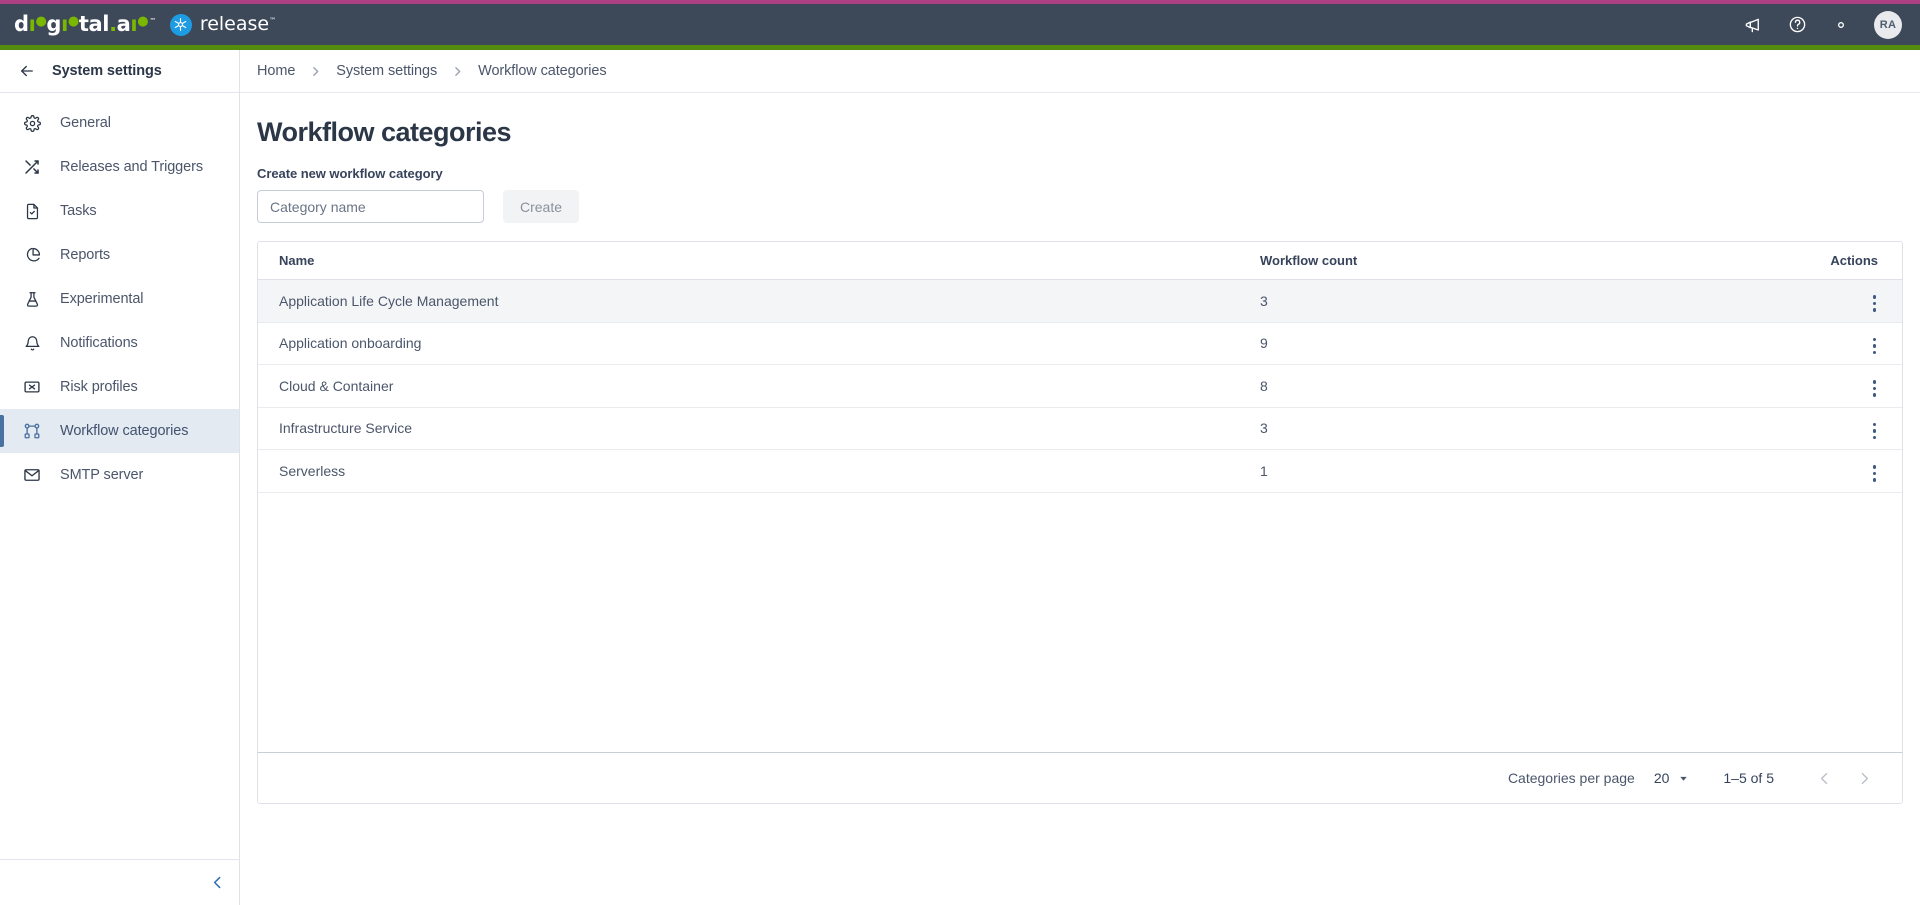 The width and height of the screenshot is (1920, 905). I want to click on sidebar-collapse-button, so click(120, 882).